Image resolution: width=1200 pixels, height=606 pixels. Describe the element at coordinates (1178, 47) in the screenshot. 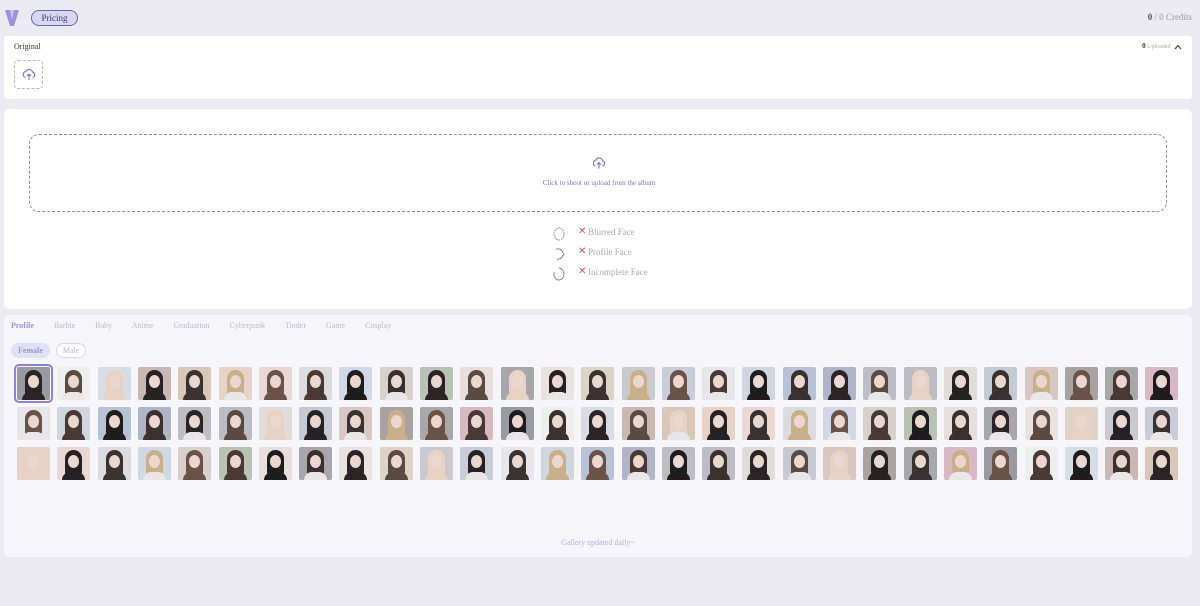

I see `chevron-up-icon` at that location.